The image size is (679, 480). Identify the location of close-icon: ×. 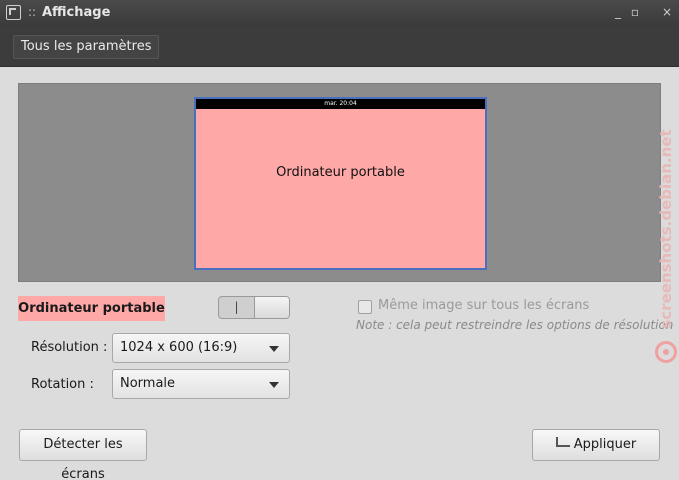
(667, 12).